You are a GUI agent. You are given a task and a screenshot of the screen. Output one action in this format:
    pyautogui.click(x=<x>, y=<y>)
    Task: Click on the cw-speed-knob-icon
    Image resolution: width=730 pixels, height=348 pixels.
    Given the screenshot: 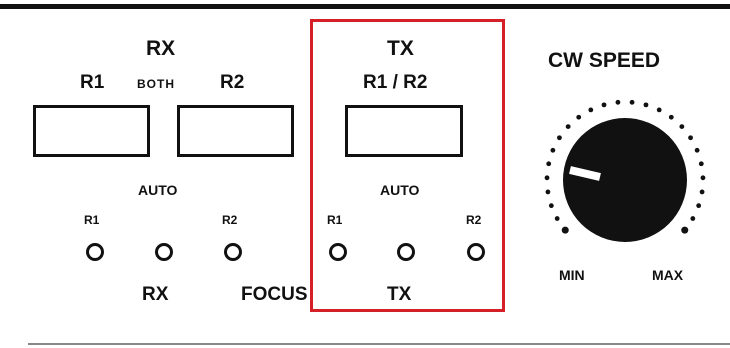 What is the action you would take?
    pyautogui.click(x=625, y=180)
    